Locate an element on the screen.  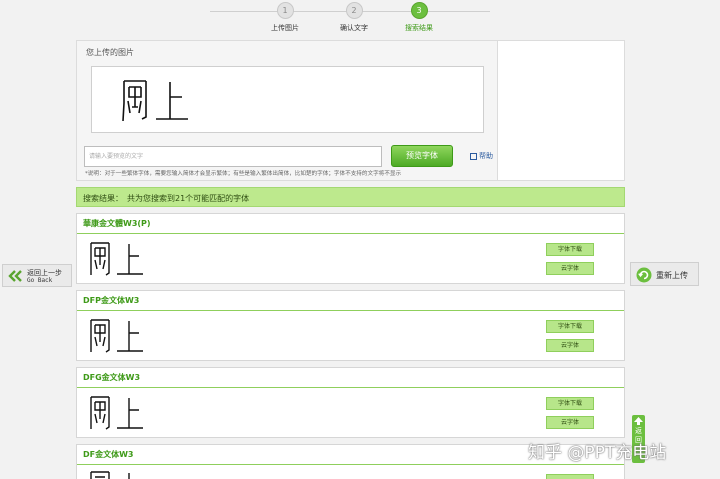
uploaded-glyph-image is located at coordinates (155, 101).